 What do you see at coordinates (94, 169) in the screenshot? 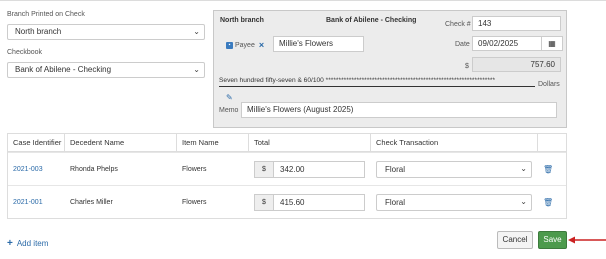
I see `decedent-name: Rhonda Phelps` at bounding box center [94, 169].